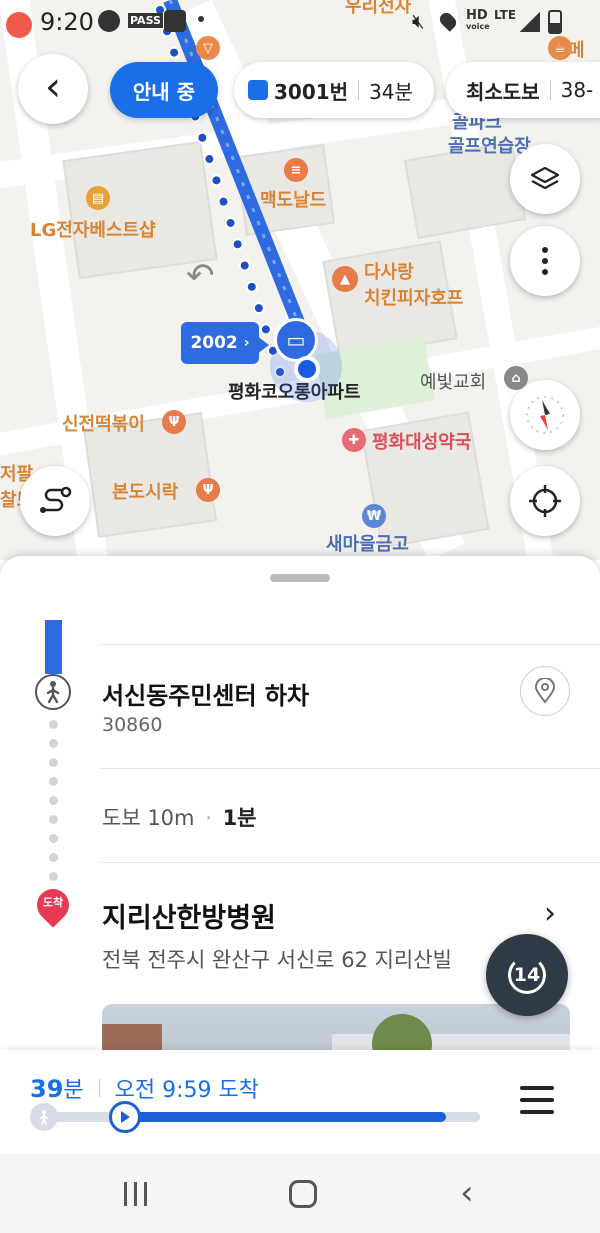  Describe the element at coordinates (505, 15) in the screenshot. I see `lte-icon: LTE` at that location.